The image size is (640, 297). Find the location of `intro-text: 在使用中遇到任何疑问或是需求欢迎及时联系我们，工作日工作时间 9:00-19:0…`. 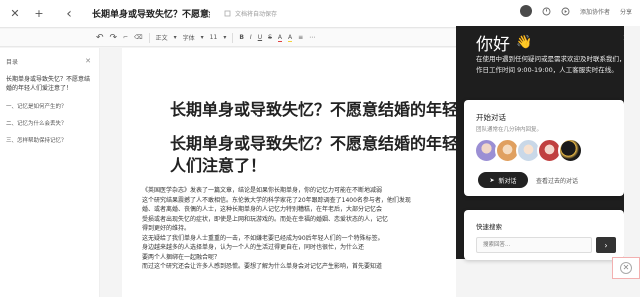

intro-text: 在使用中遇到任何疑问或是需求欢迎及时联系我们，工作日工作时间 9:00-19:0… is located at coordinates (554, 64).